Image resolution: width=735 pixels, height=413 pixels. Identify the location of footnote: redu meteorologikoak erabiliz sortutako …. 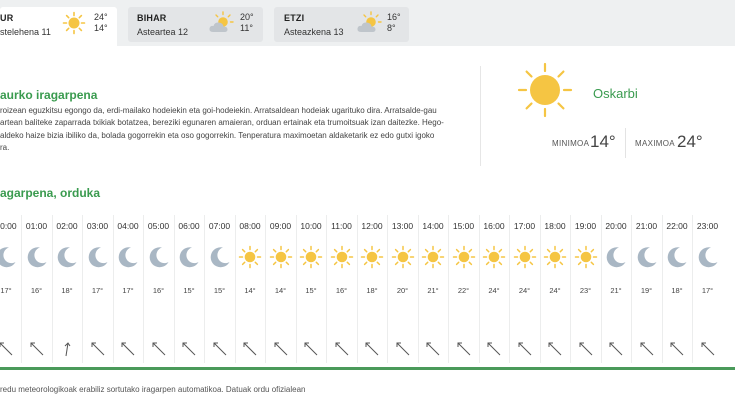
(153, 389).